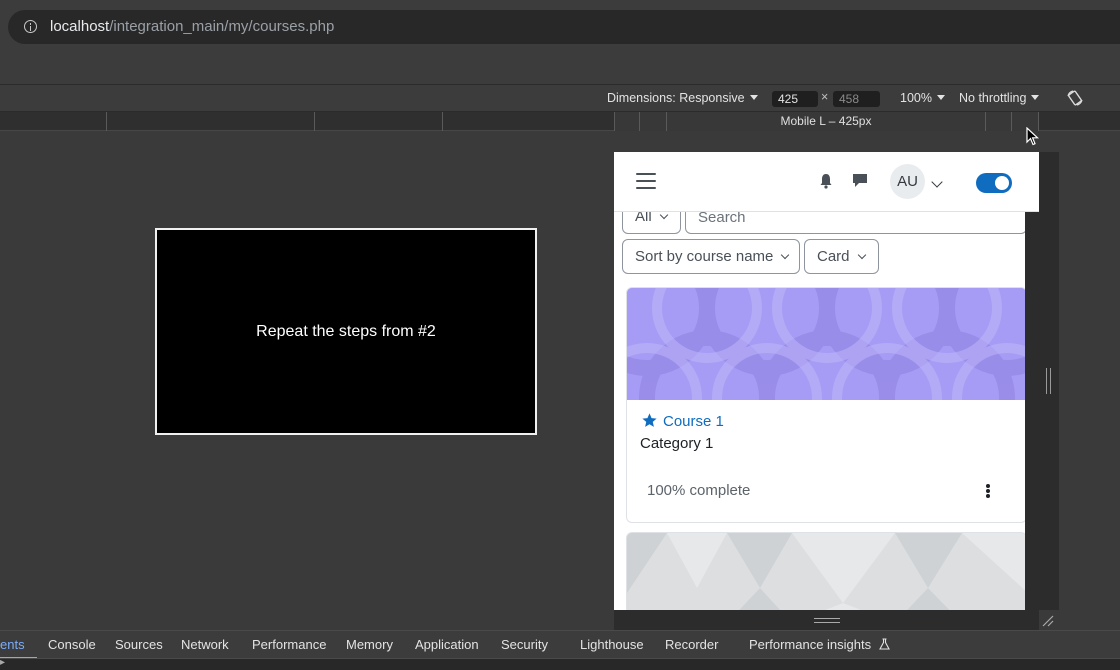 The image size is (1120, 670). Describe the element at coordinates (676, 98) in the screenshot. I see `dimensions-label: Dimensions: Responsive` at that location.